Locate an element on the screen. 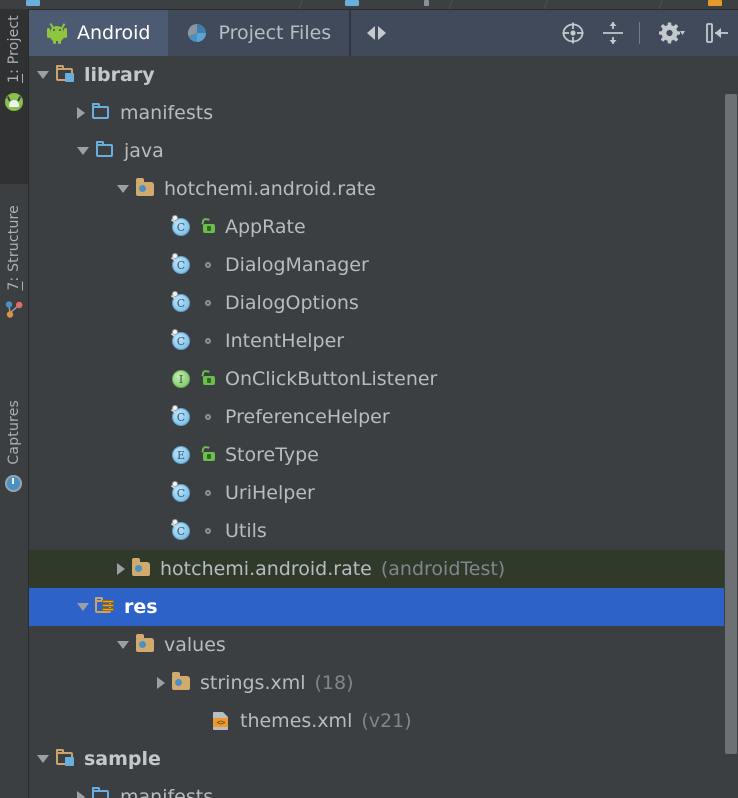 This screenshot has height=798, width=738. tree-row-label: res is located at coordinates (141, 606).